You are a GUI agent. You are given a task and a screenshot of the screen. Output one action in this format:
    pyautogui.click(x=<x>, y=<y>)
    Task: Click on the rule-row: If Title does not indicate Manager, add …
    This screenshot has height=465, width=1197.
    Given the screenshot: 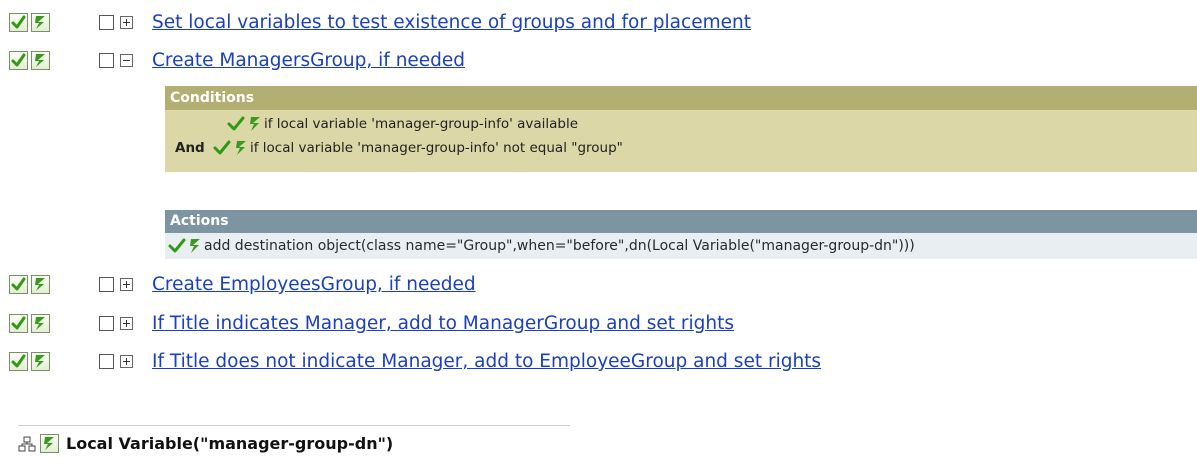 What is the action you would take?
    pyautogui.click(x=598, y=362)
    